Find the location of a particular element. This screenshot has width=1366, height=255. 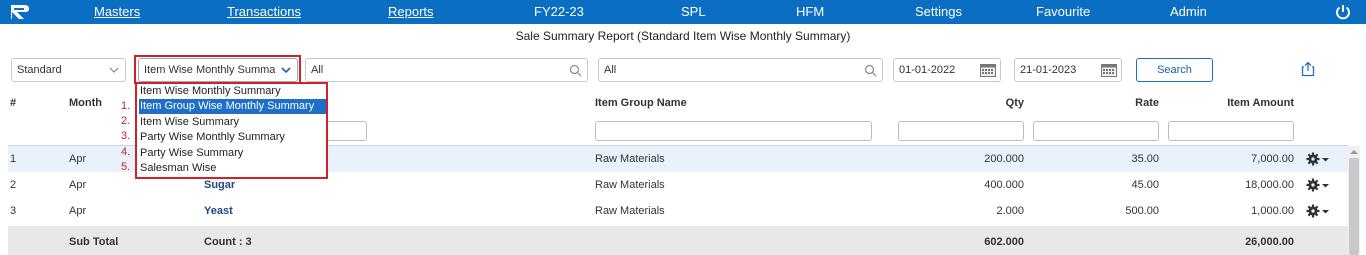

column-header-number: # is located at coordinates (13, 103).